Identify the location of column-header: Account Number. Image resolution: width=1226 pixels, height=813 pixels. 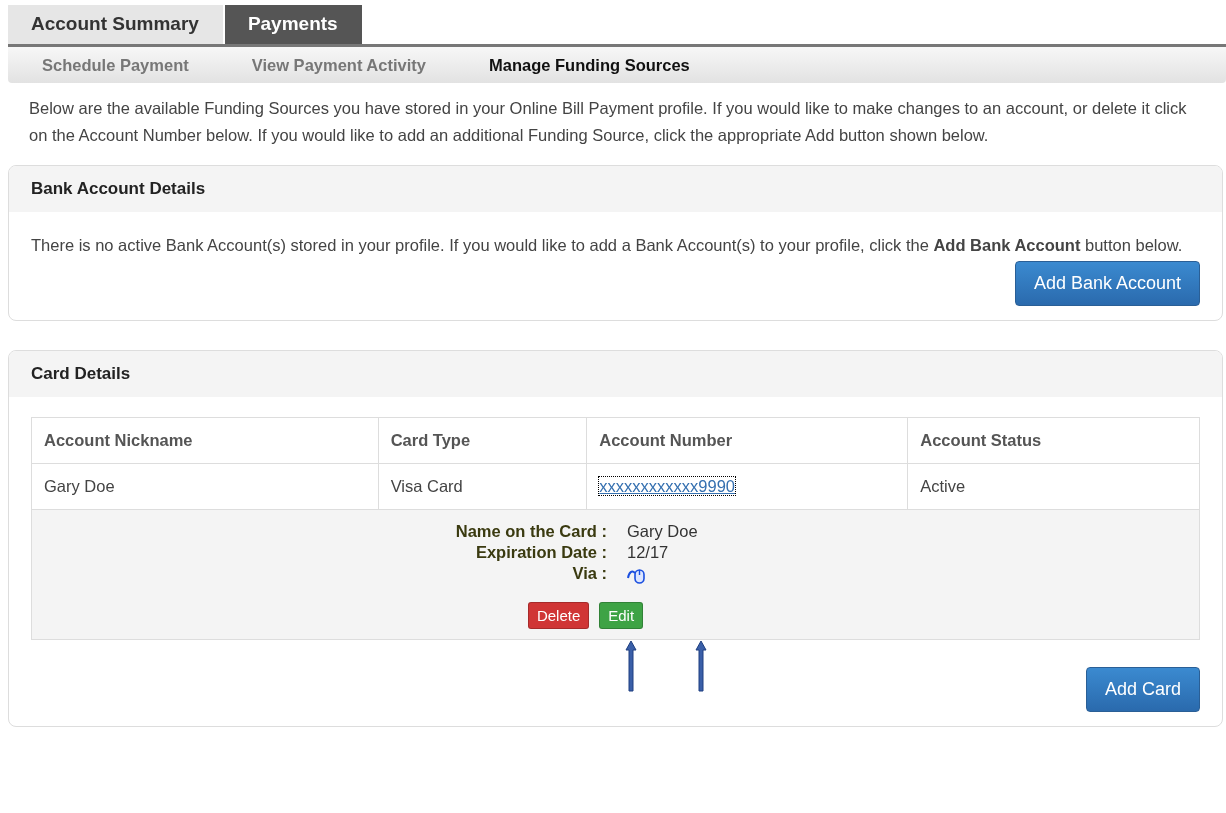
(747, 440).